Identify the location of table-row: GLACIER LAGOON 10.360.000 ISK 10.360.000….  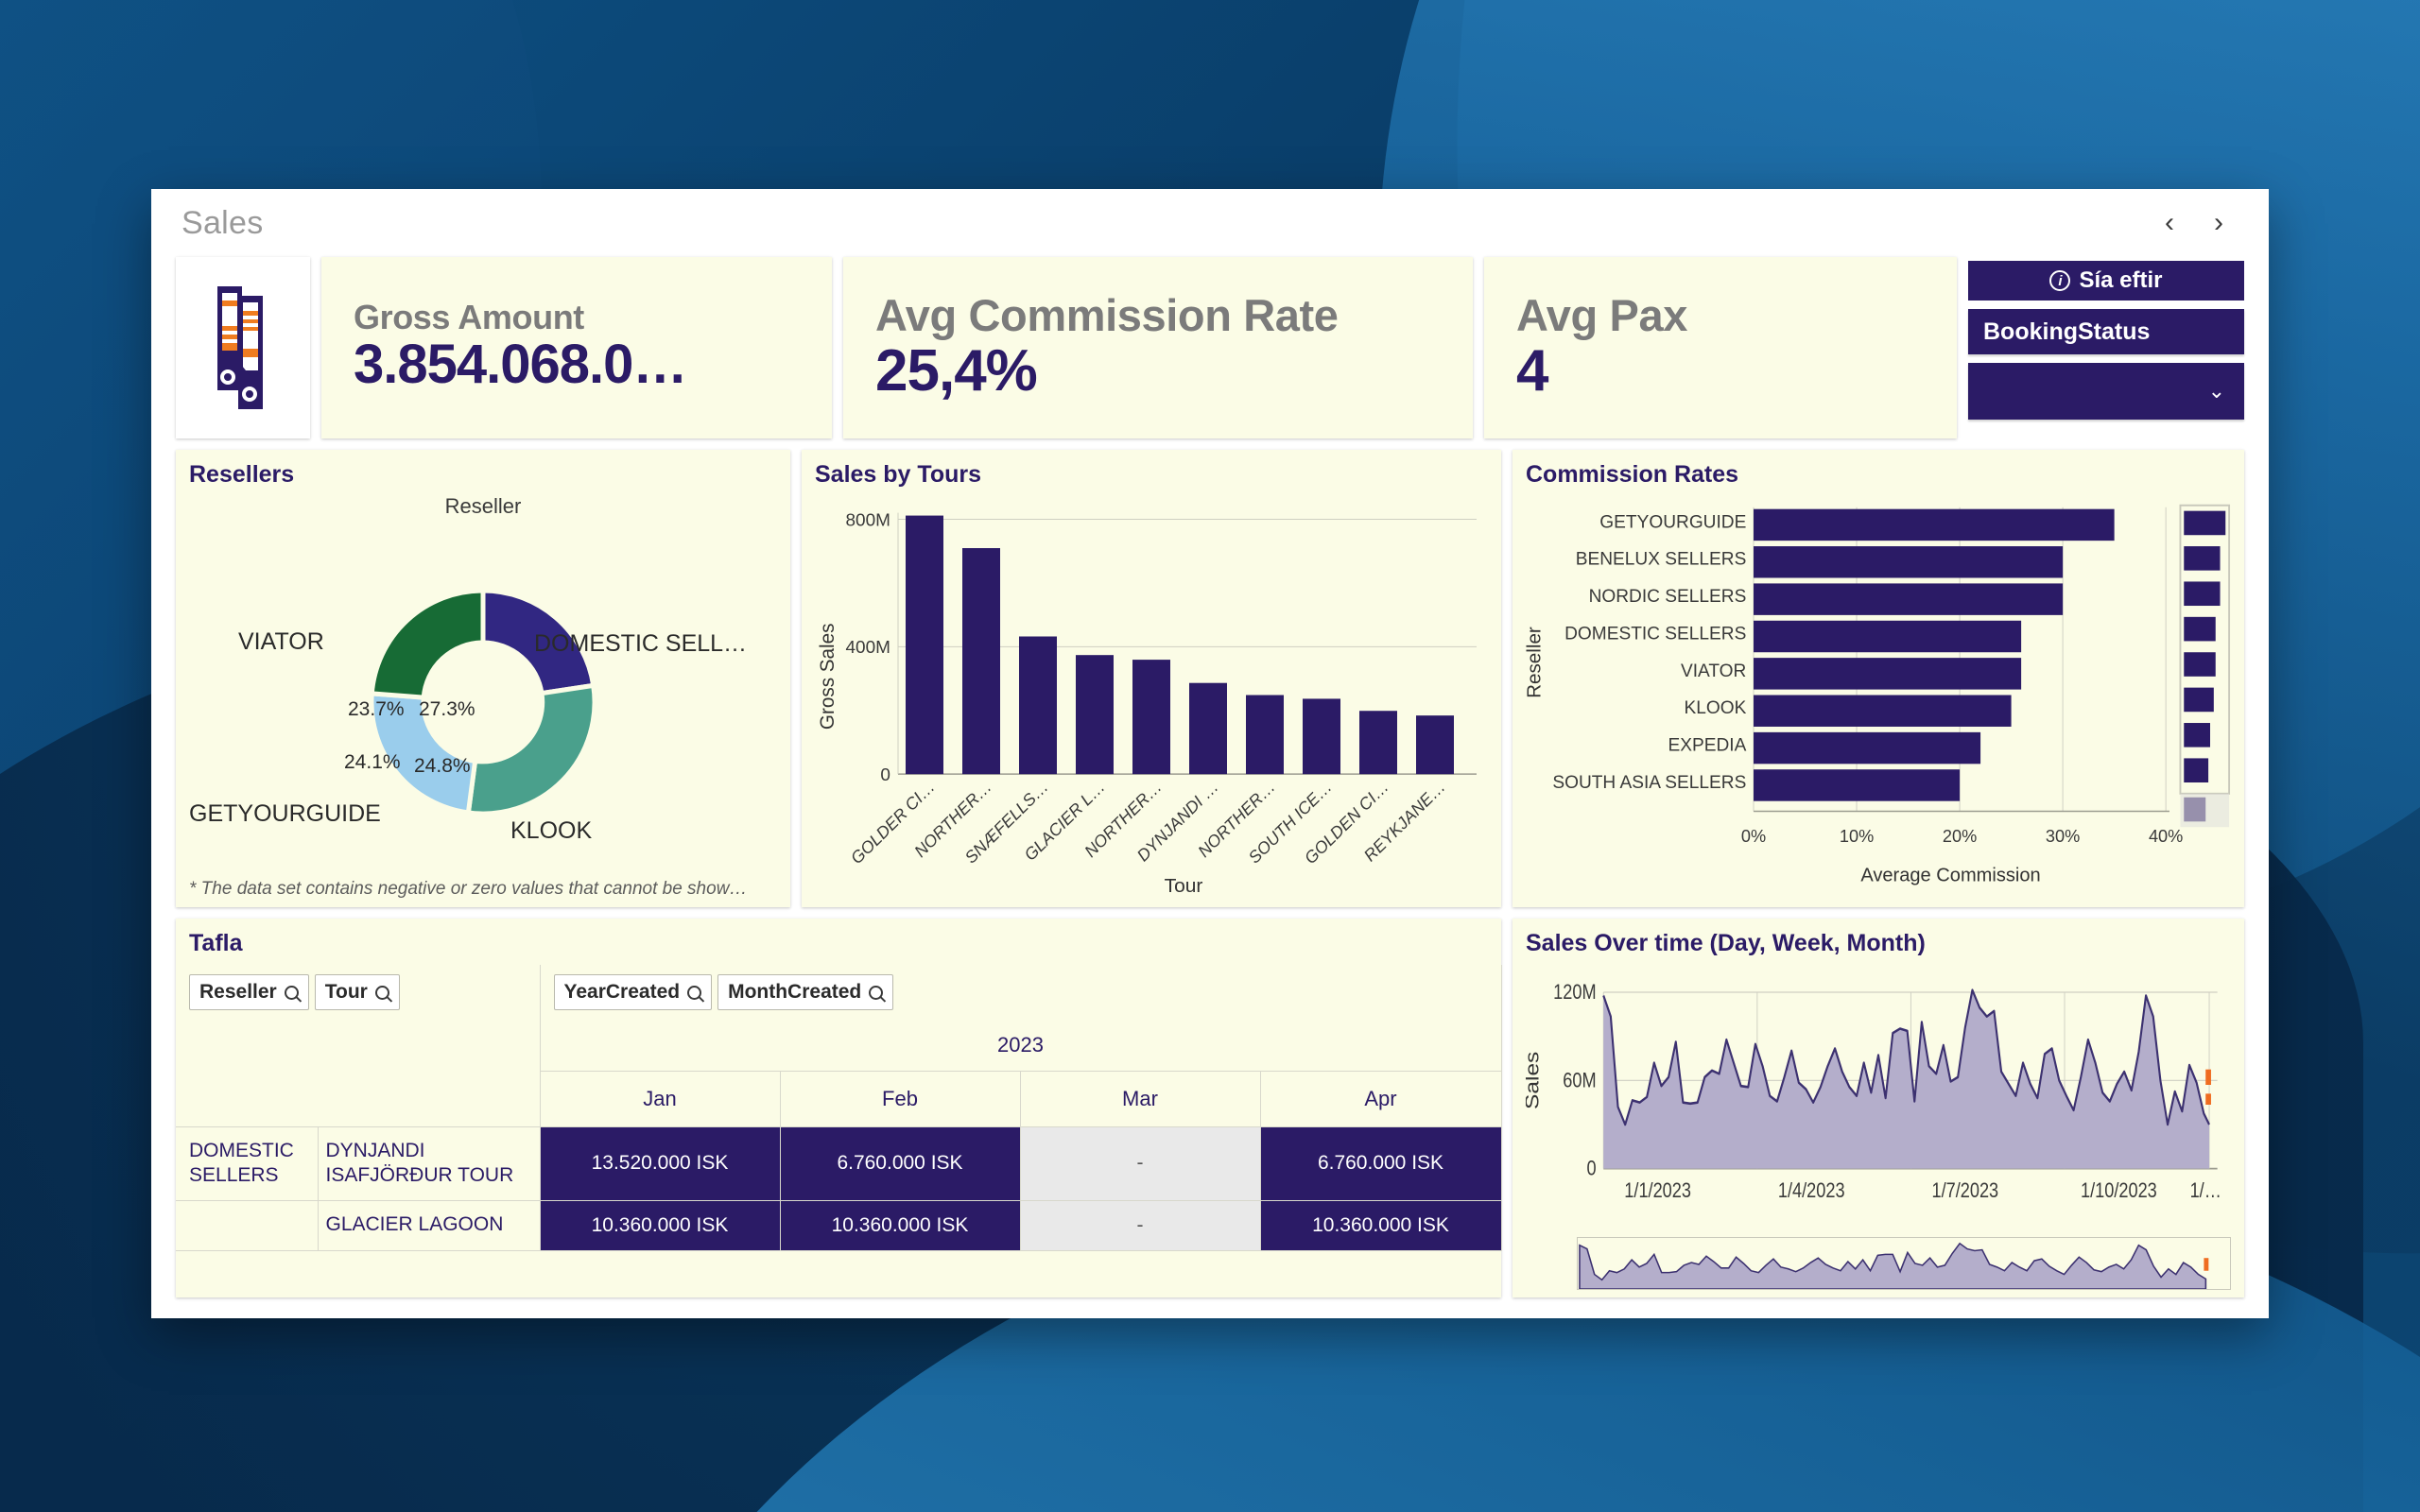
(839, 1225).